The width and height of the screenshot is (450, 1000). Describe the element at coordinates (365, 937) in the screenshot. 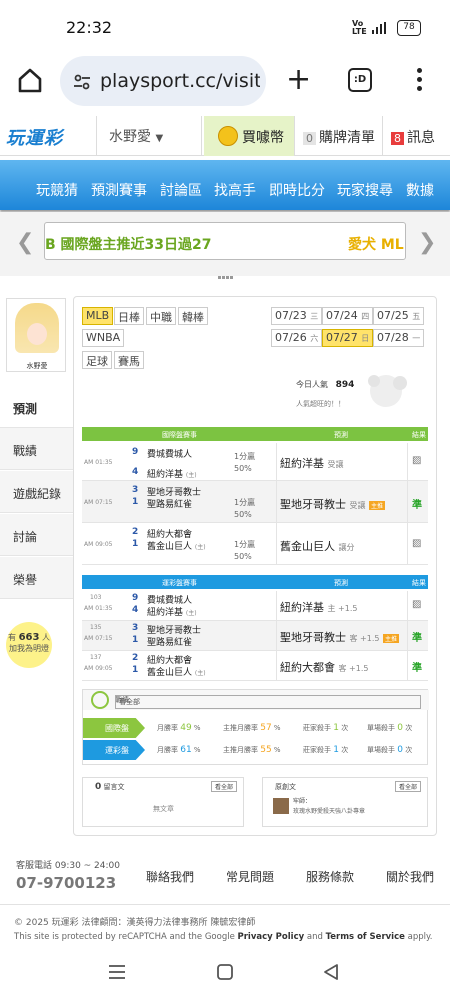

I see `terms-link: Terms of Service` at that location.